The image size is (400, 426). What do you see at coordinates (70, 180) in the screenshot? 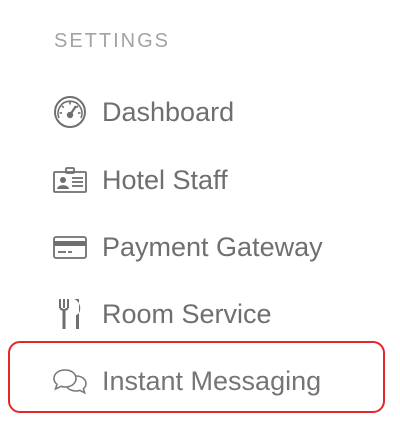
I see `id-card-icon` at bounding box center [70, 180].